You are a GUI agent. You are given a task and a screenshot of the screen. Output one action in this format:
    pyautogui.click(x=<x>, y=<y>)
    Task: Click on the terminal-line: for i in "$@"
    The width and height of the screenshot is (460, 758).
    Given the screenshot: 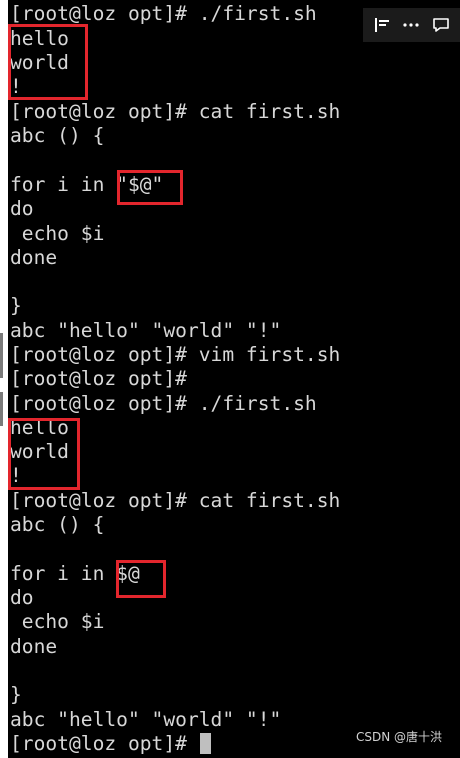 What is the action you would take?
    pyautogui.click(x=87, y=184)
    